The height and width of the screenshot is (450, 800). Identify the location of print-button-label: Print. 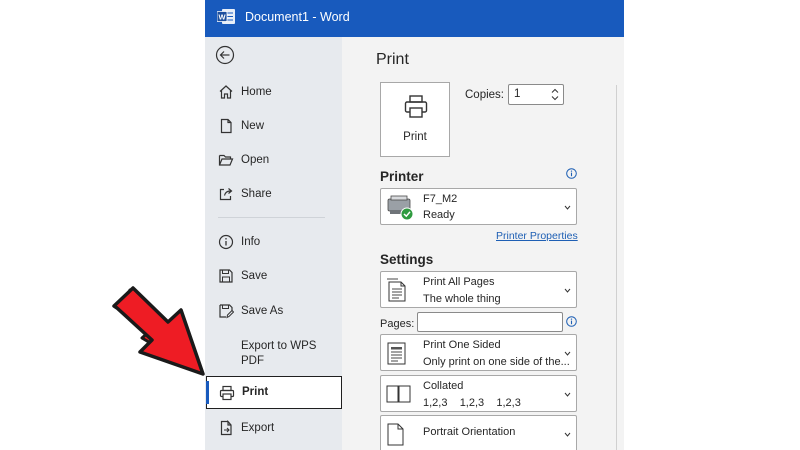
(415, 137).